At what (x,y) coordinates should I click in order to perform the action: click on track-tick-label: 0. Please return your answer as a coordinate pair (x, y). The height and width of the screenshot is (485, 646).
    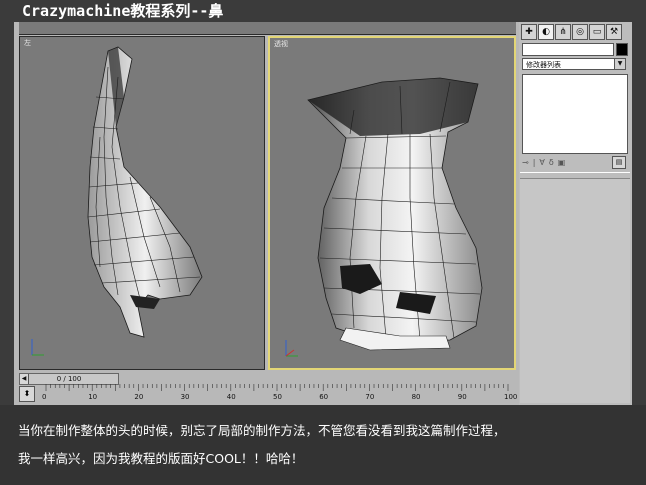
    Looking at the image, I should click on (44, 397).